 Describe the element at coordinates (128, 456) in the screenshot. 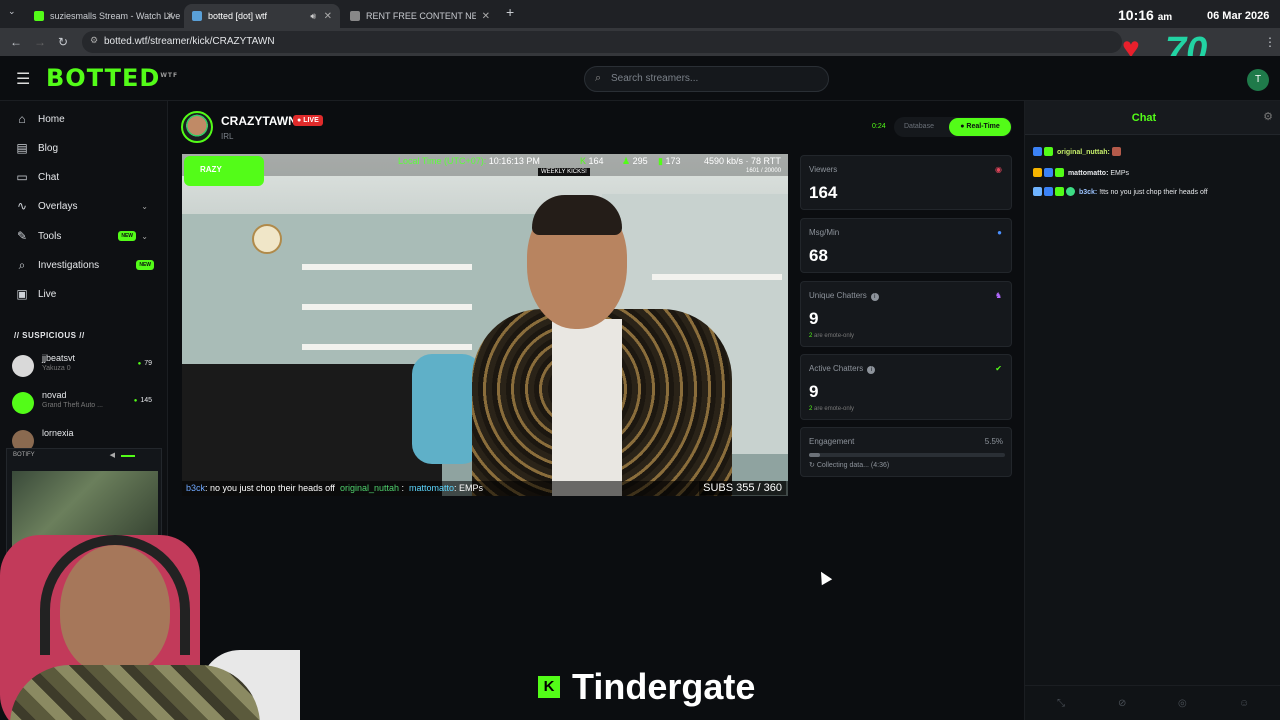

I see `volume-slider` at that location.